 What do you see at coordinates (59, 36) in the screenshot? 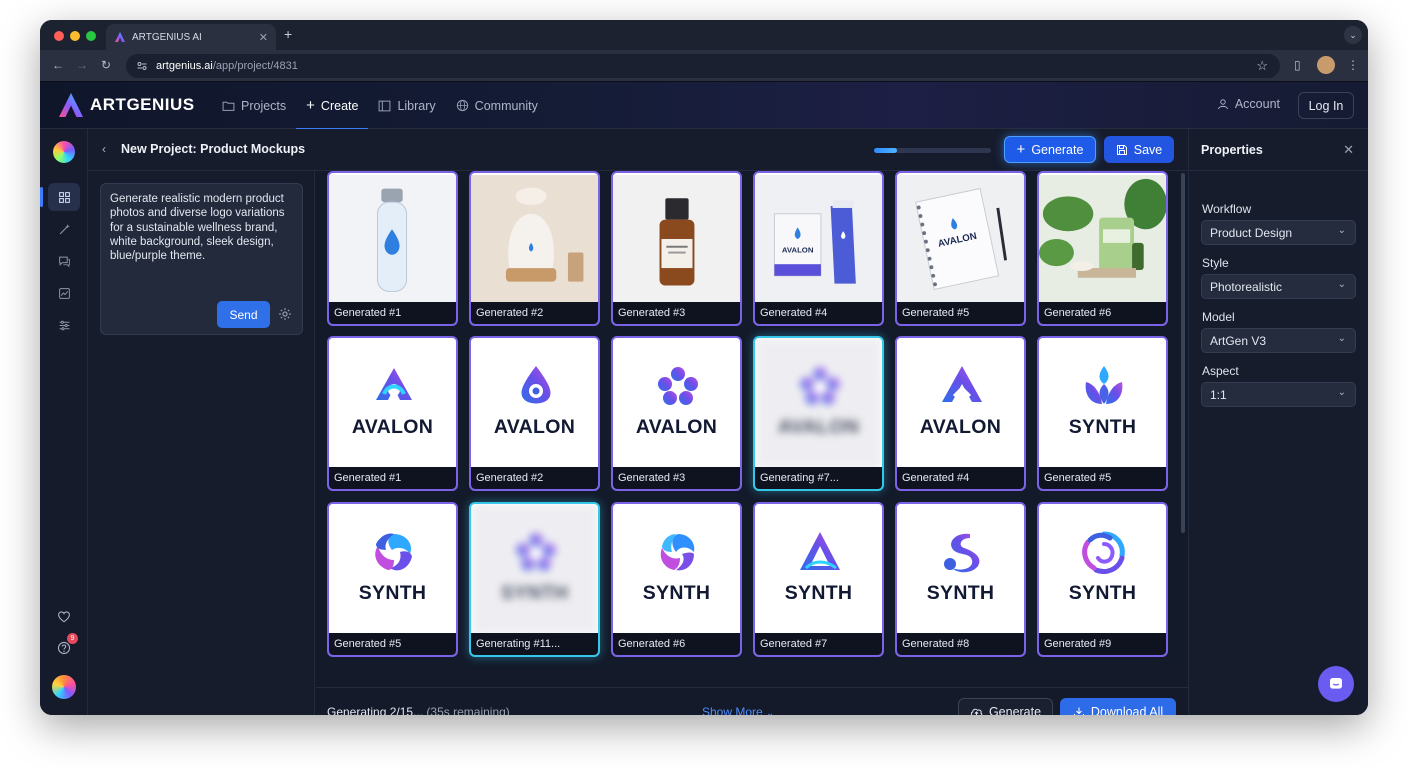
I see `close-window-dot` at bounding box center [59, 36].